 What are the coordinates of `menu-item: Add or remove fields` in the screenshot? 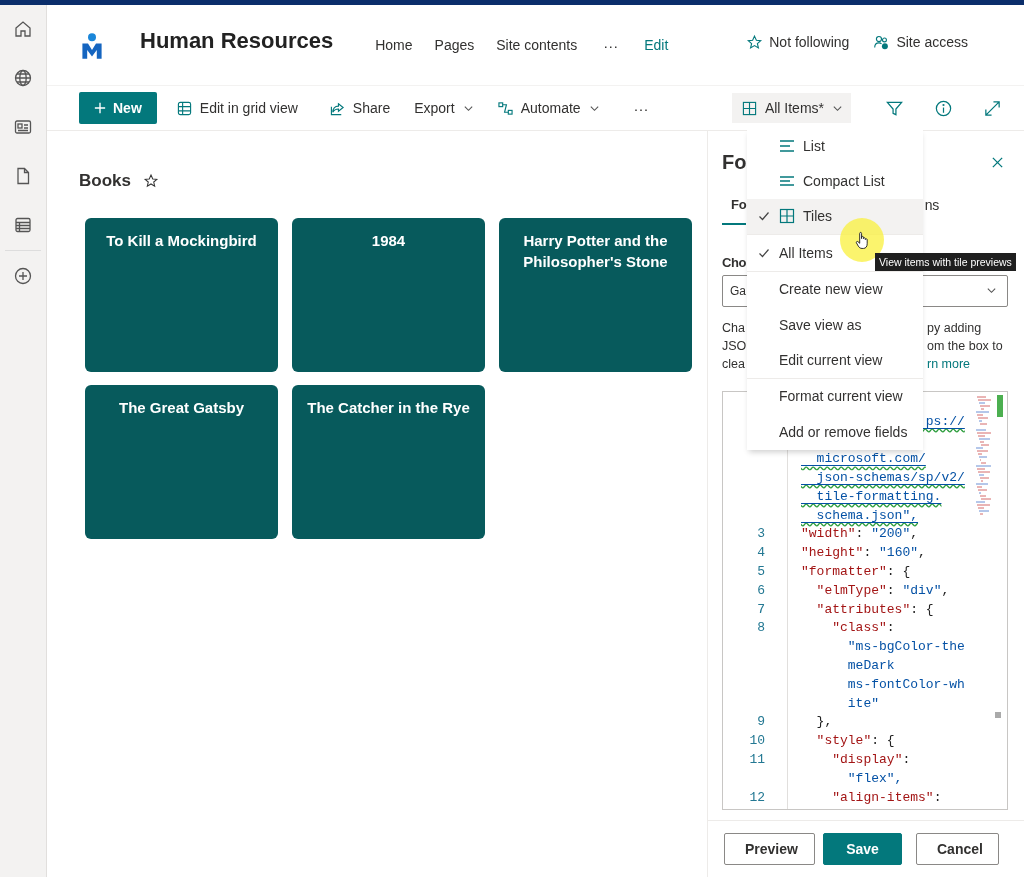 It's located at (835, 432).